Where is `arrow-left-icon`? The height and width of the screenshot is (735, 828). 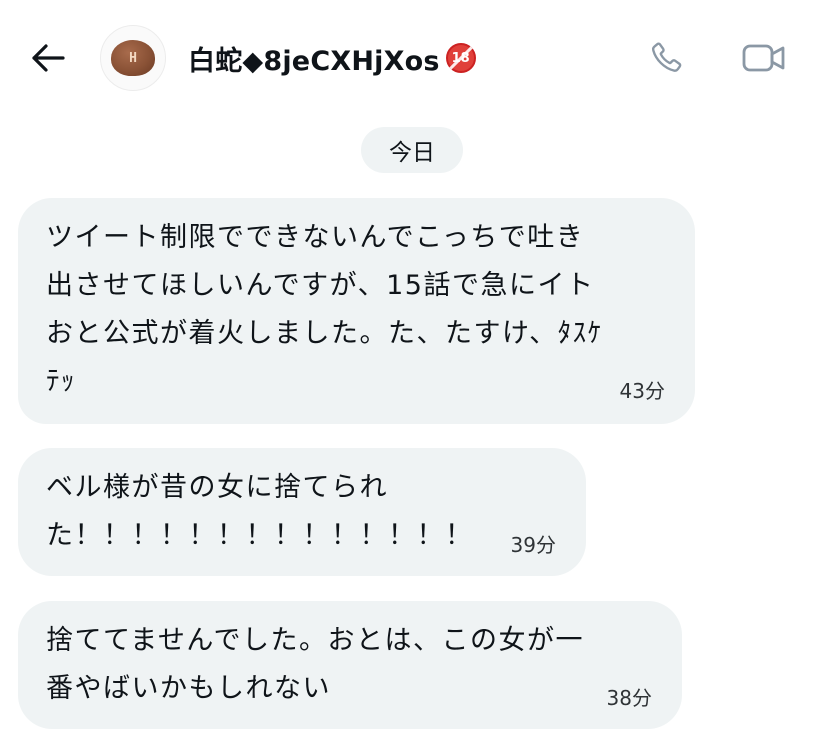 arrow-left-icon is located at coordinates (48, 58).